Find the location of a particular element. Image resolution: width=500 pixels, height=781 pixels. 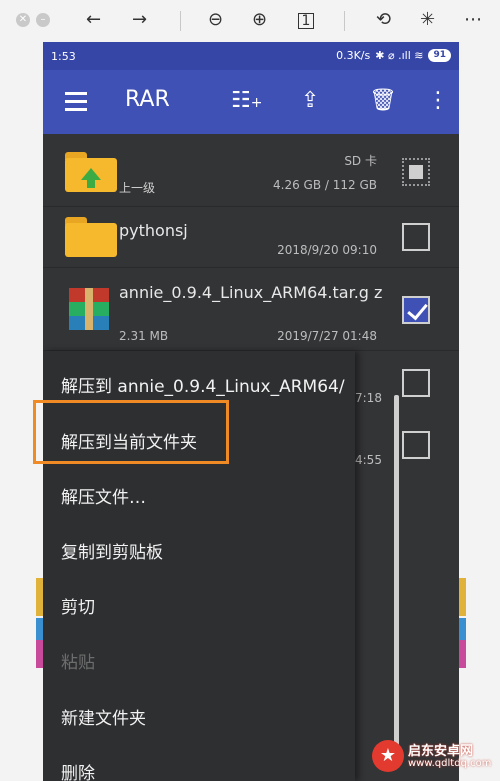

storage-size: 4.26 GB / 112 GB is located at coordinates (325, 185).